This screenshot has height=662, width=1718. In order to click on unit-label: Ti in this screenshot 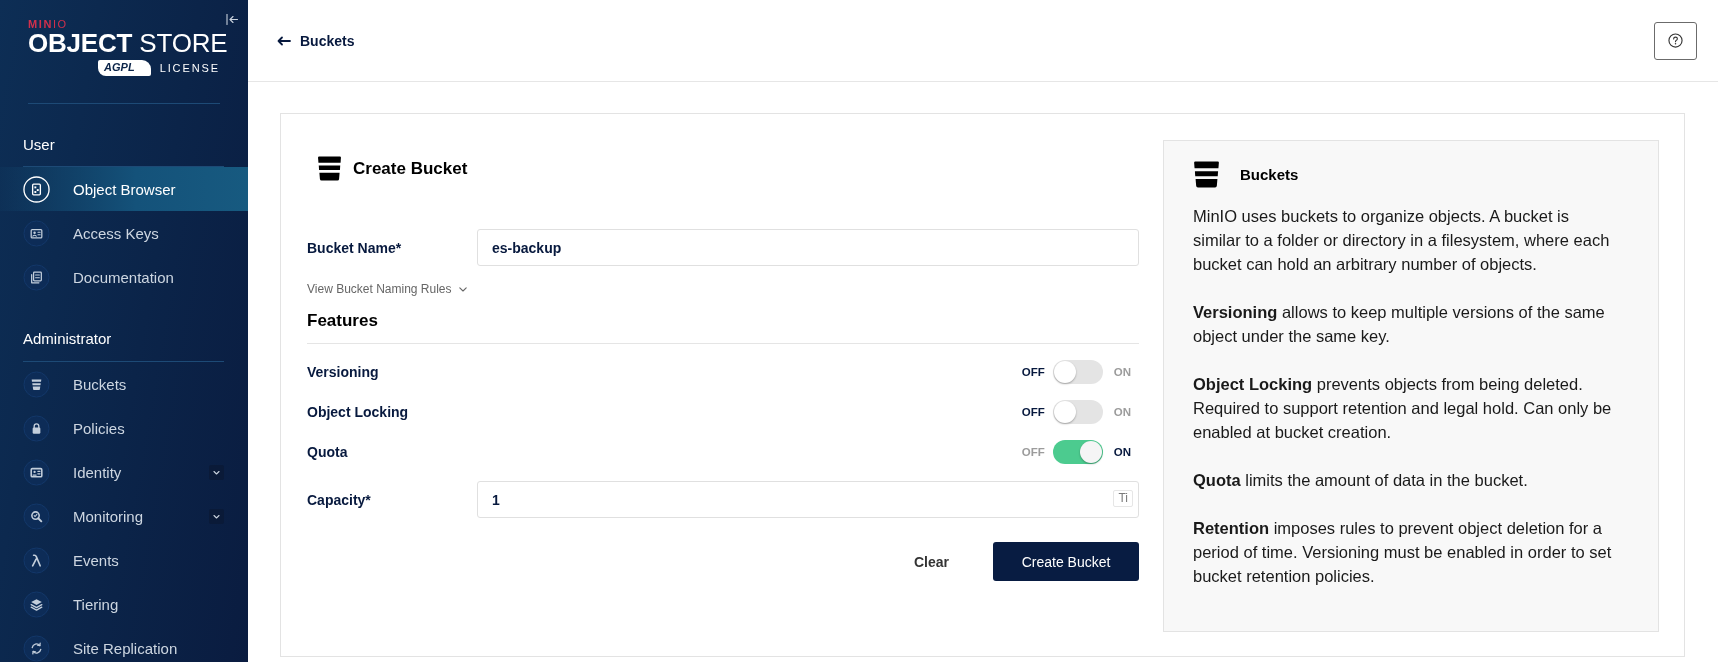, I will do `click(1123, 498)`.